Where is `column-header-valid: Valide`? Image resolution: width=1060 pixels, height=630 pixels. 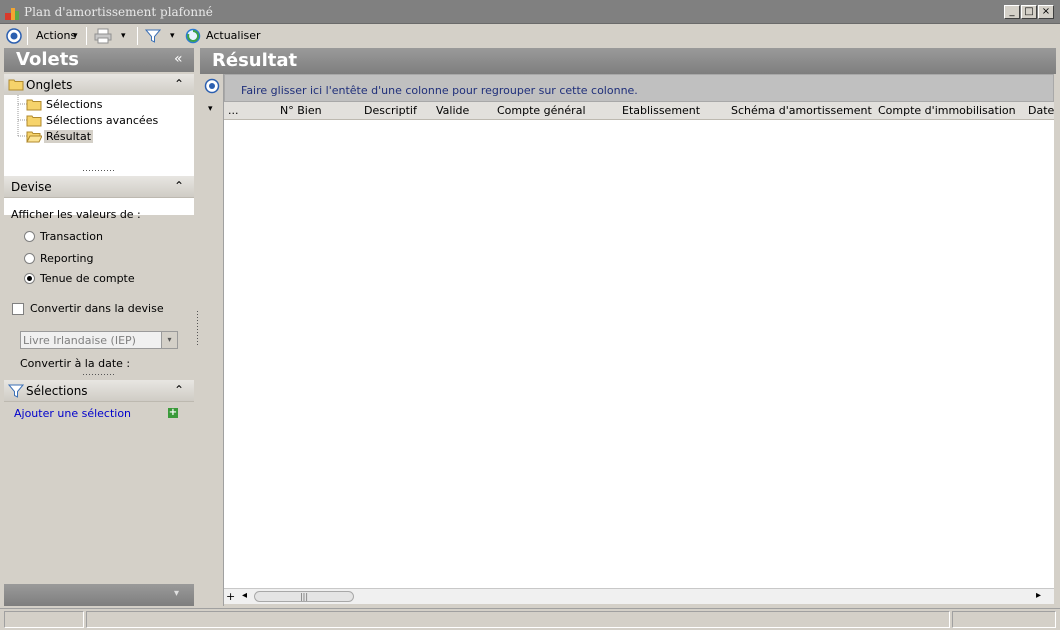
column-header-valid: Valide is located at coordinates (452, 110).